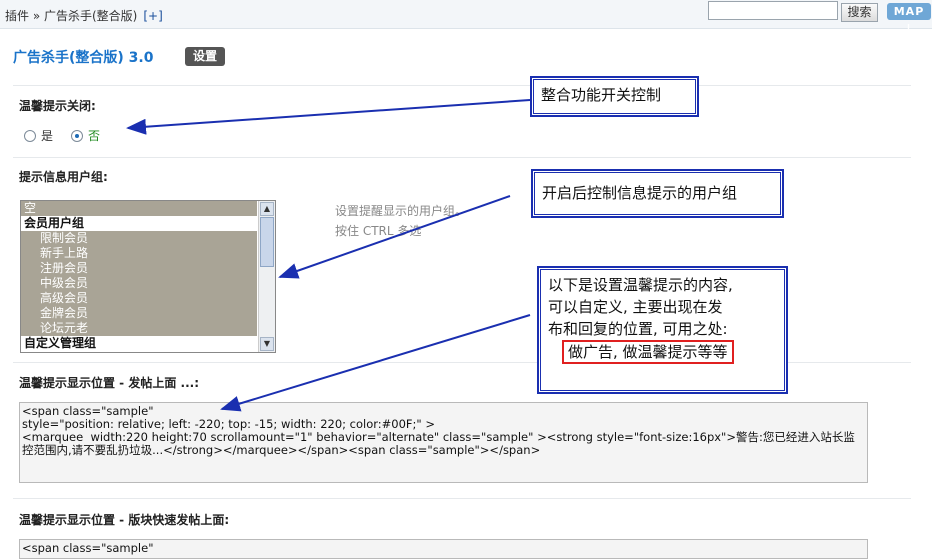 The width and height of the screenshot is (932, 559). Describe the element at coordinates (601, 95) in the screenshot. I see `callout-switch-text: 整合功能开关控制` at that location.